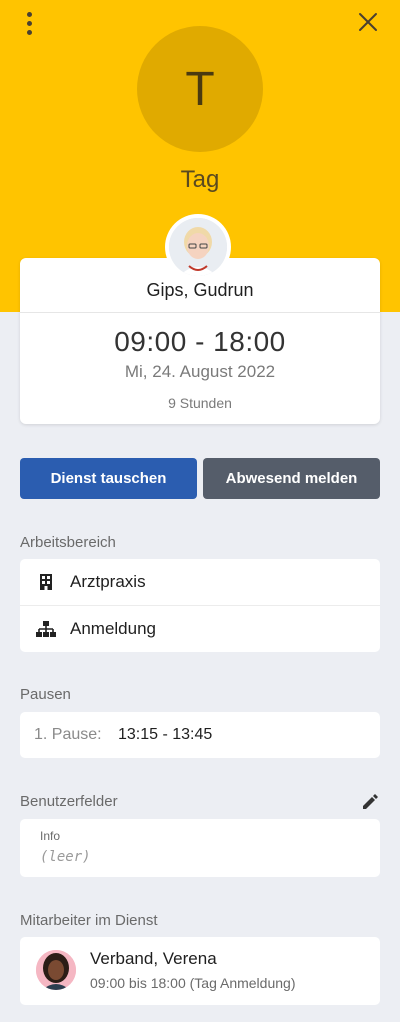 The width and height of the screenshot is (400, 1022). I want to click on coworker-shift: 09:00 bis 18:00 (Tag Anmeldung), so click(193, 983).